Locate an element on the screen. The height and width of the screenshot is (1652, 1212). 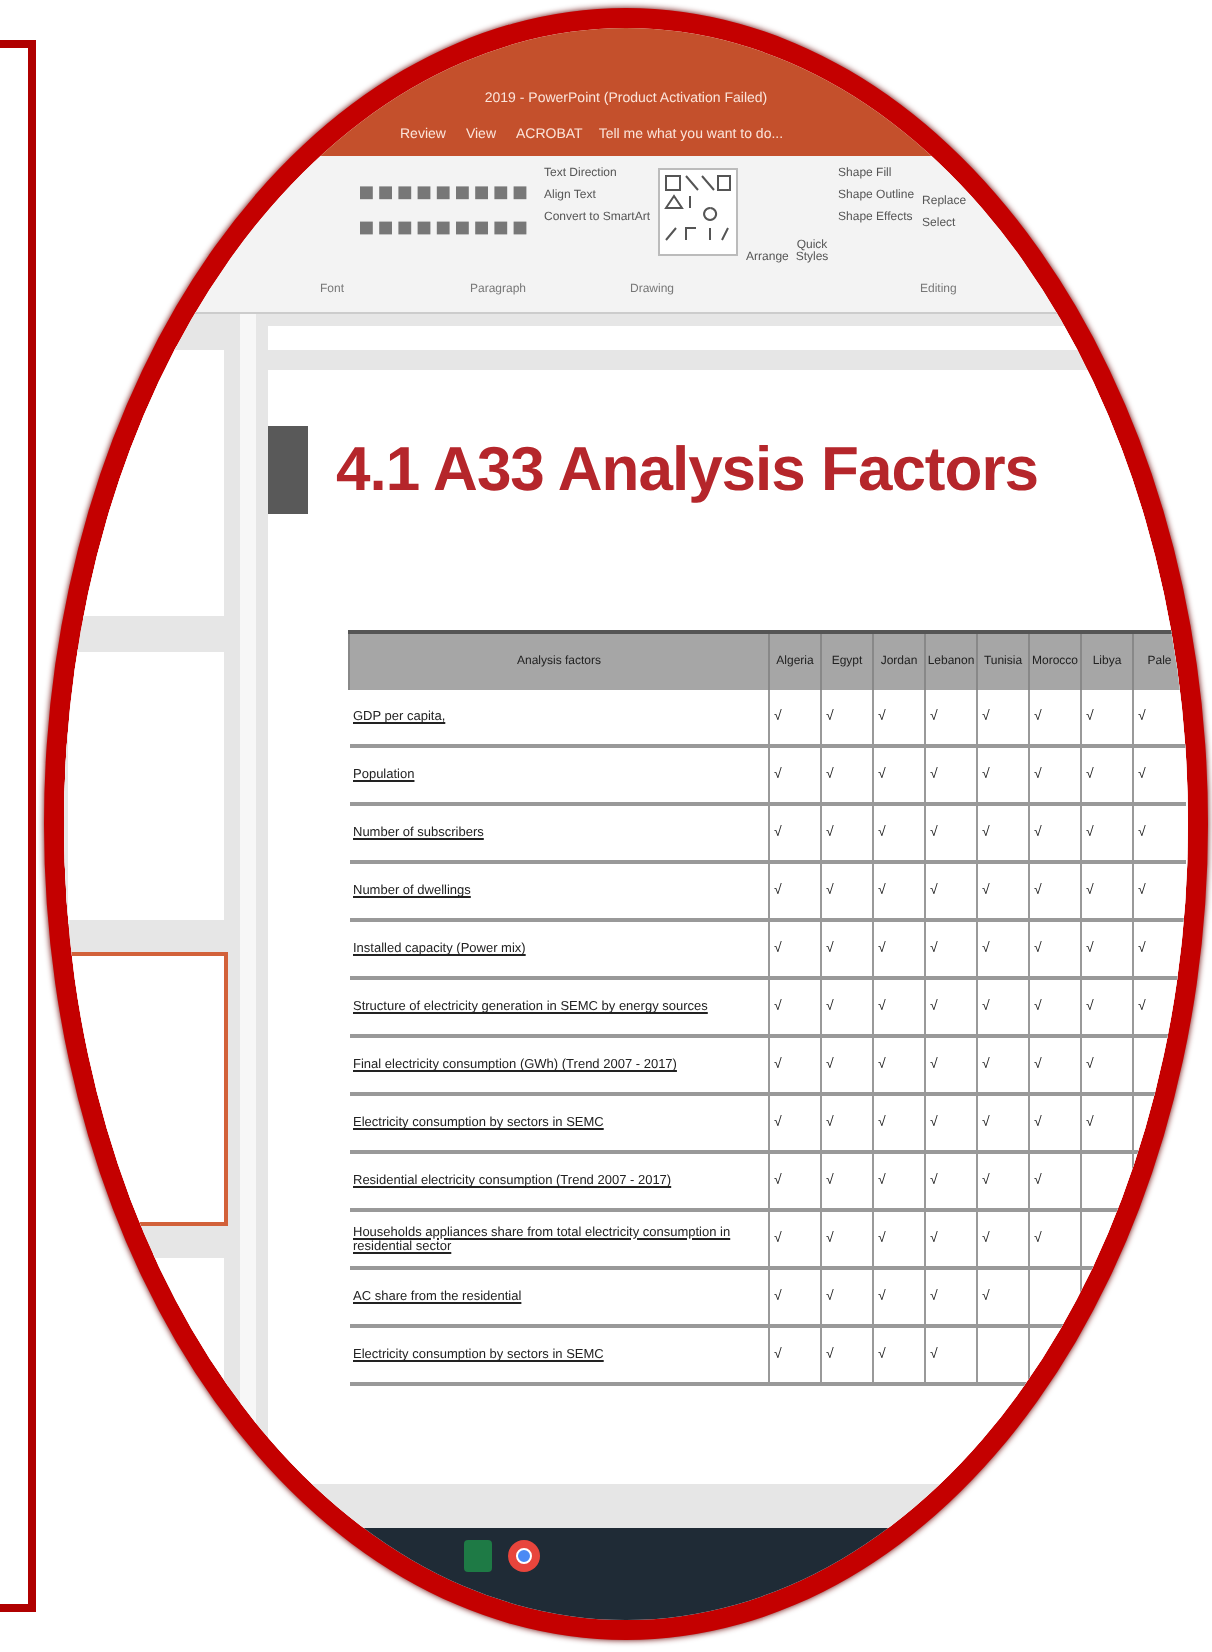
browser-icon is located at coordinates (524, 1556).